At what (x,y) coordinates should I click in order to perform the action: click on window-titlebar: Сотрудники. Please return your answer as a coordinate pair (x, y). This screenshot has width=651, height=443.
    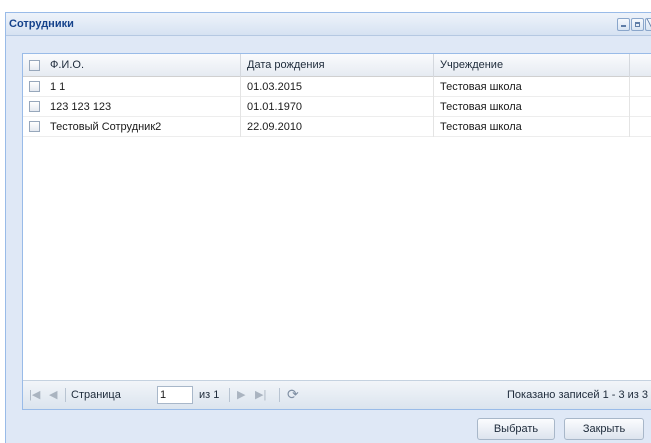
    Looking at the image, I should click on (328, 24).